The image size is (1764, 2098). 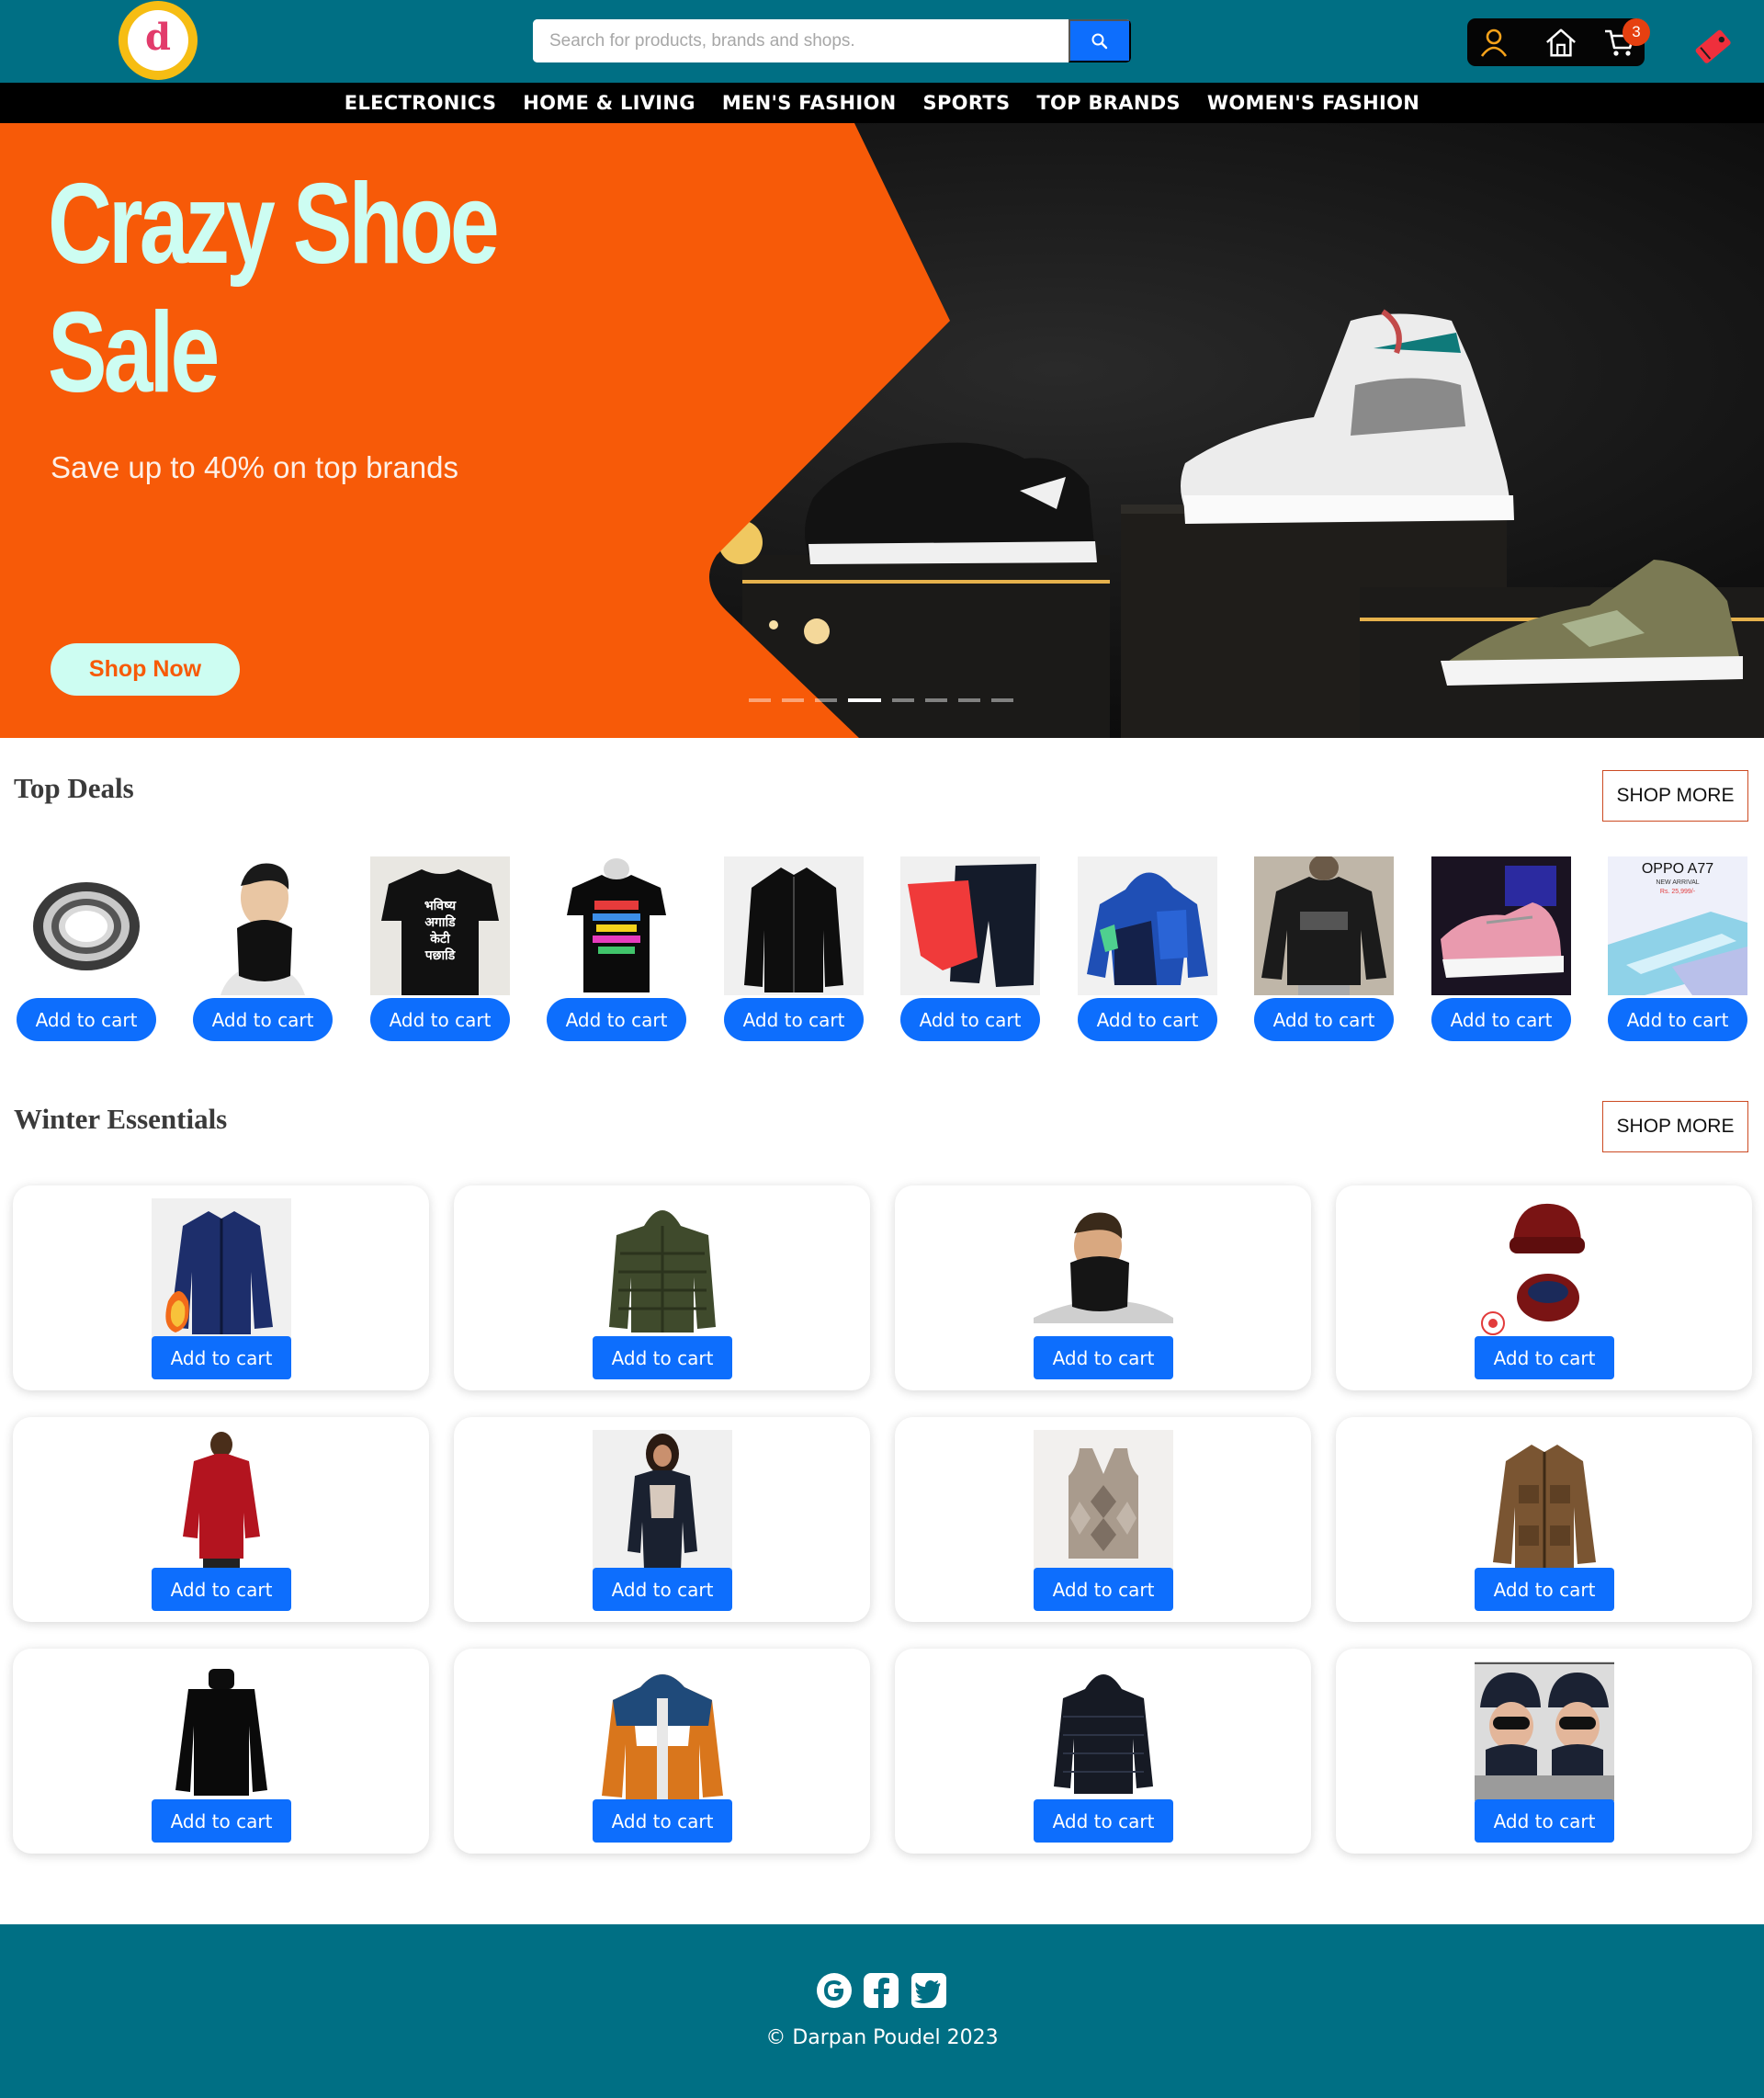 What do you see at coordinates (219, 1272) in the screenshot?
I see `fleece-jacket-icon` at bounding box center [219, 1272].